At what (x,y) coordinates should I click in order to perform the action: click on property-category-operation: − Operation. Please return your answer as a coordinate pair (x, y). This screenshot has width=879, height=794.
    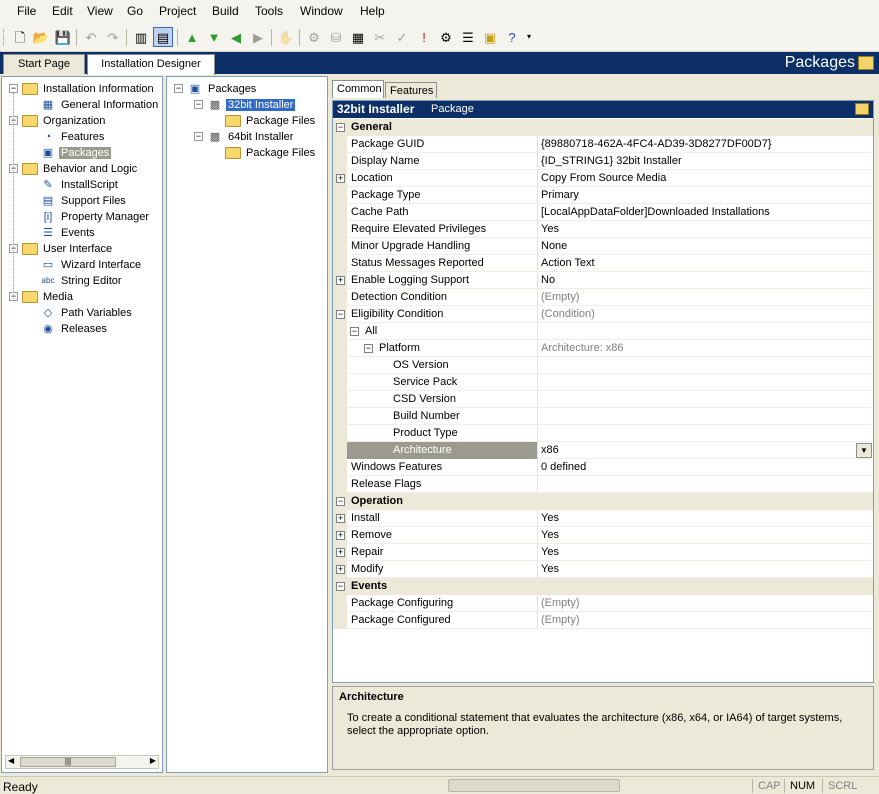
    Looking at the image, I should click on (603, 501).